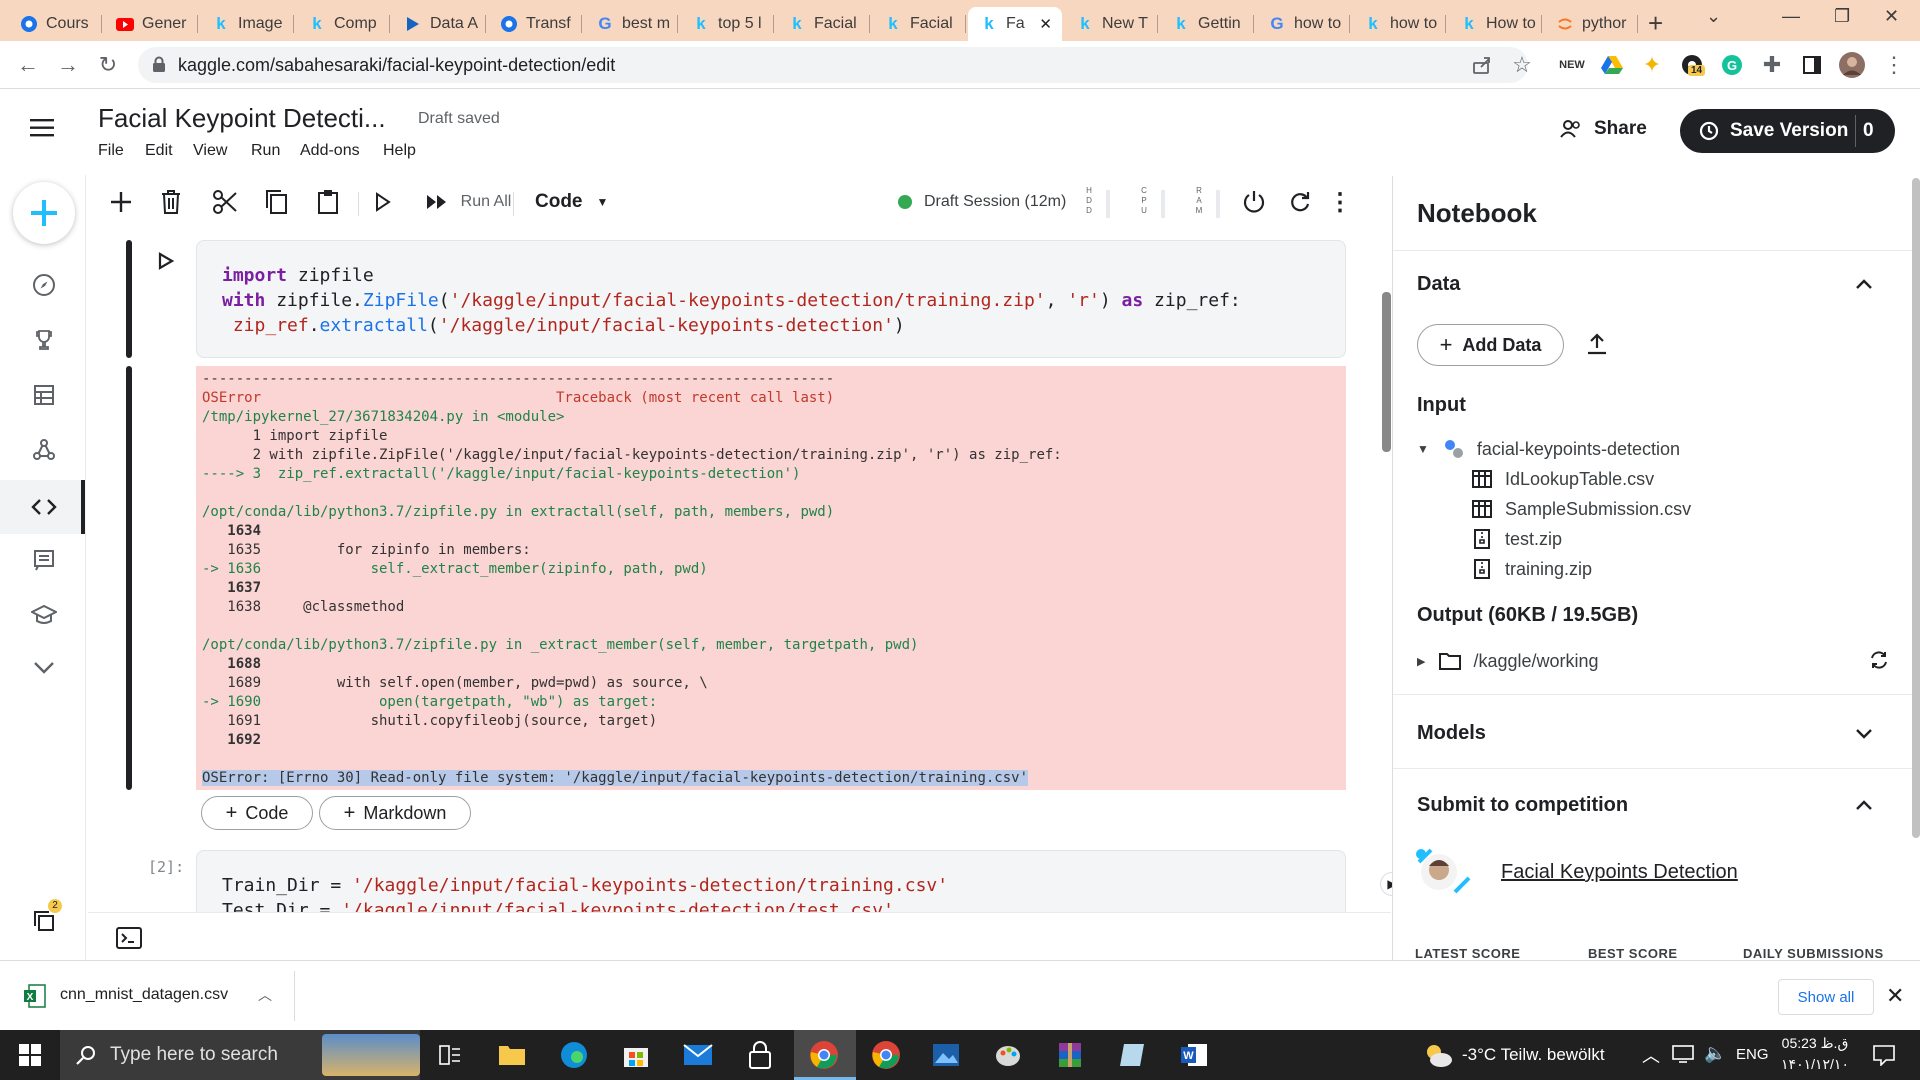 The width and height of the screenshot is (1920, 1080). What do you see at coordinates (575, 202) in the screenshot?
I see `cell-type-dropdown: Code ▼` at bounding box center [575, 202].